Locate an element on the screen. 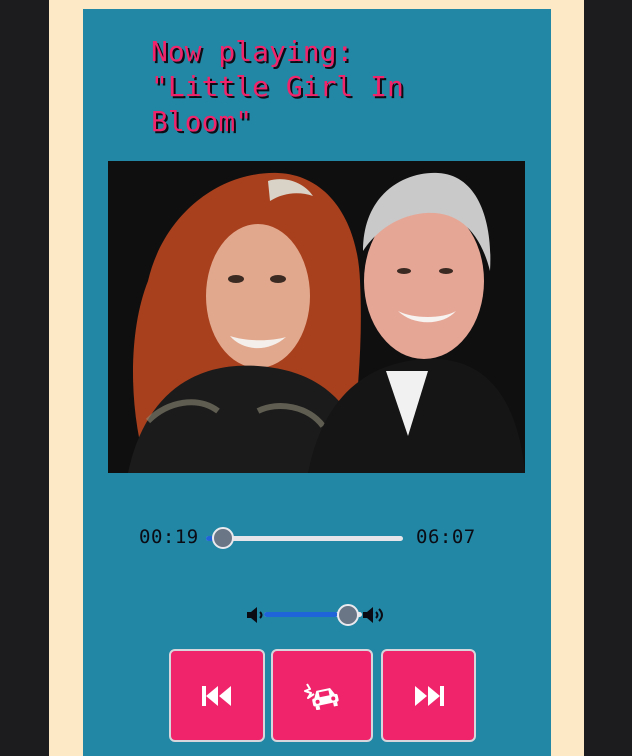 The width and height of the screenshot is (632, 756). next-track-button is located at coordinates (428, 695).